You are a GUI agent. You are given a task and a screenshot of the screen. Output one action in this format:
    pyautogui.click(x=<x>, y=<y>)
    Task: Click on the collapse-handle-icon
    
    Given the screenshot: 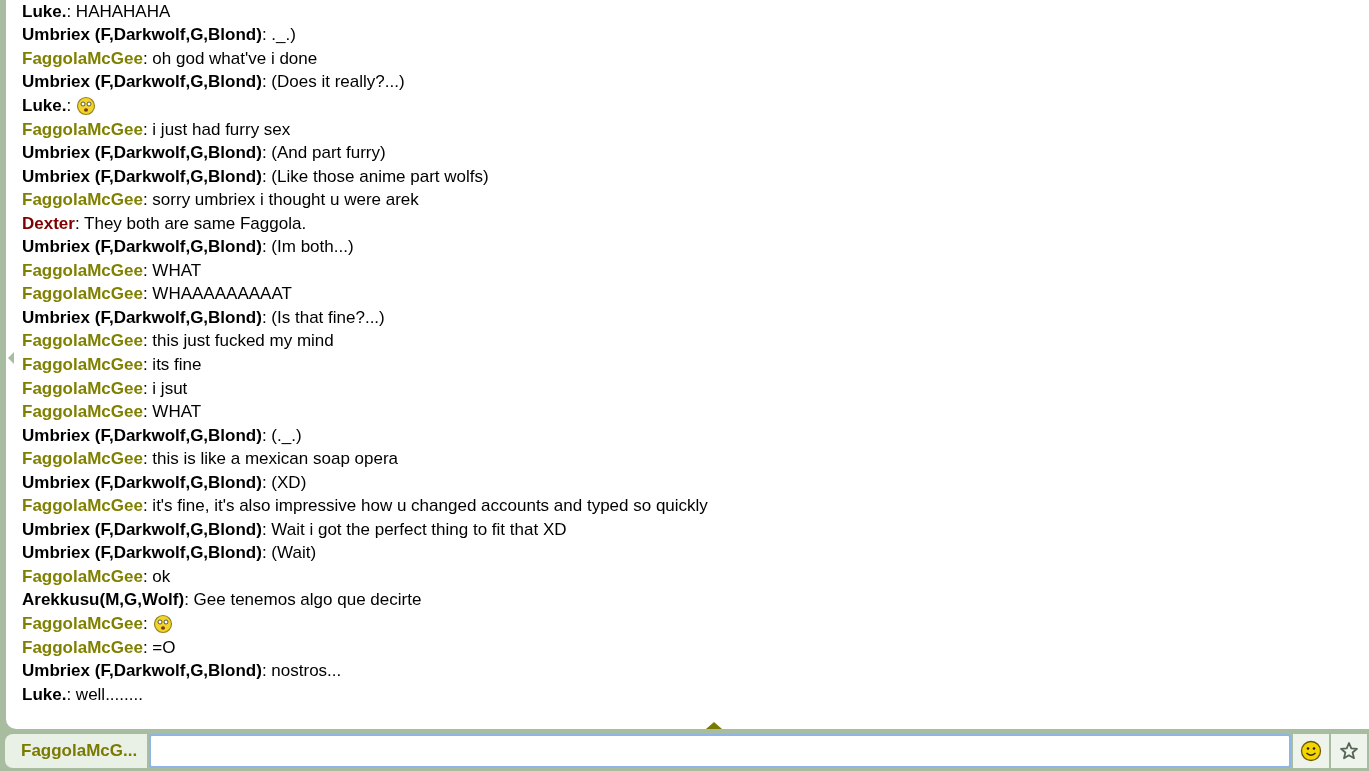 What is the action you would take?
    pyautogui.click(x=11, y=358)
    